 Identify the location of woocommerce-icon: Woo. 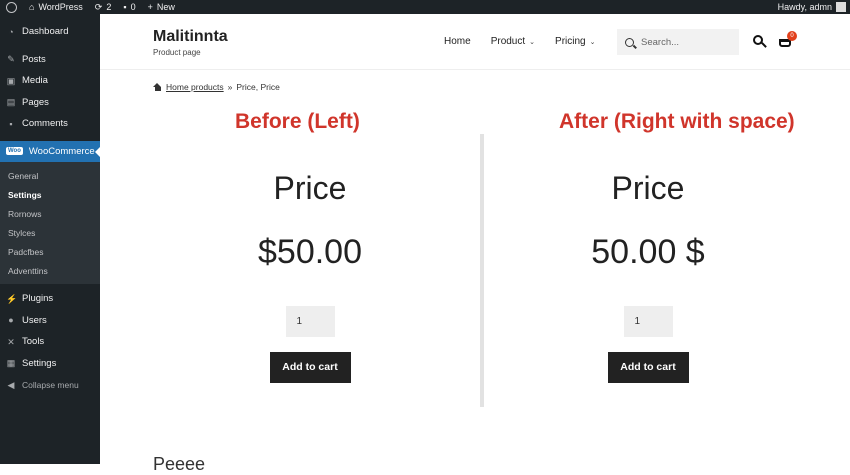
(14, 151).